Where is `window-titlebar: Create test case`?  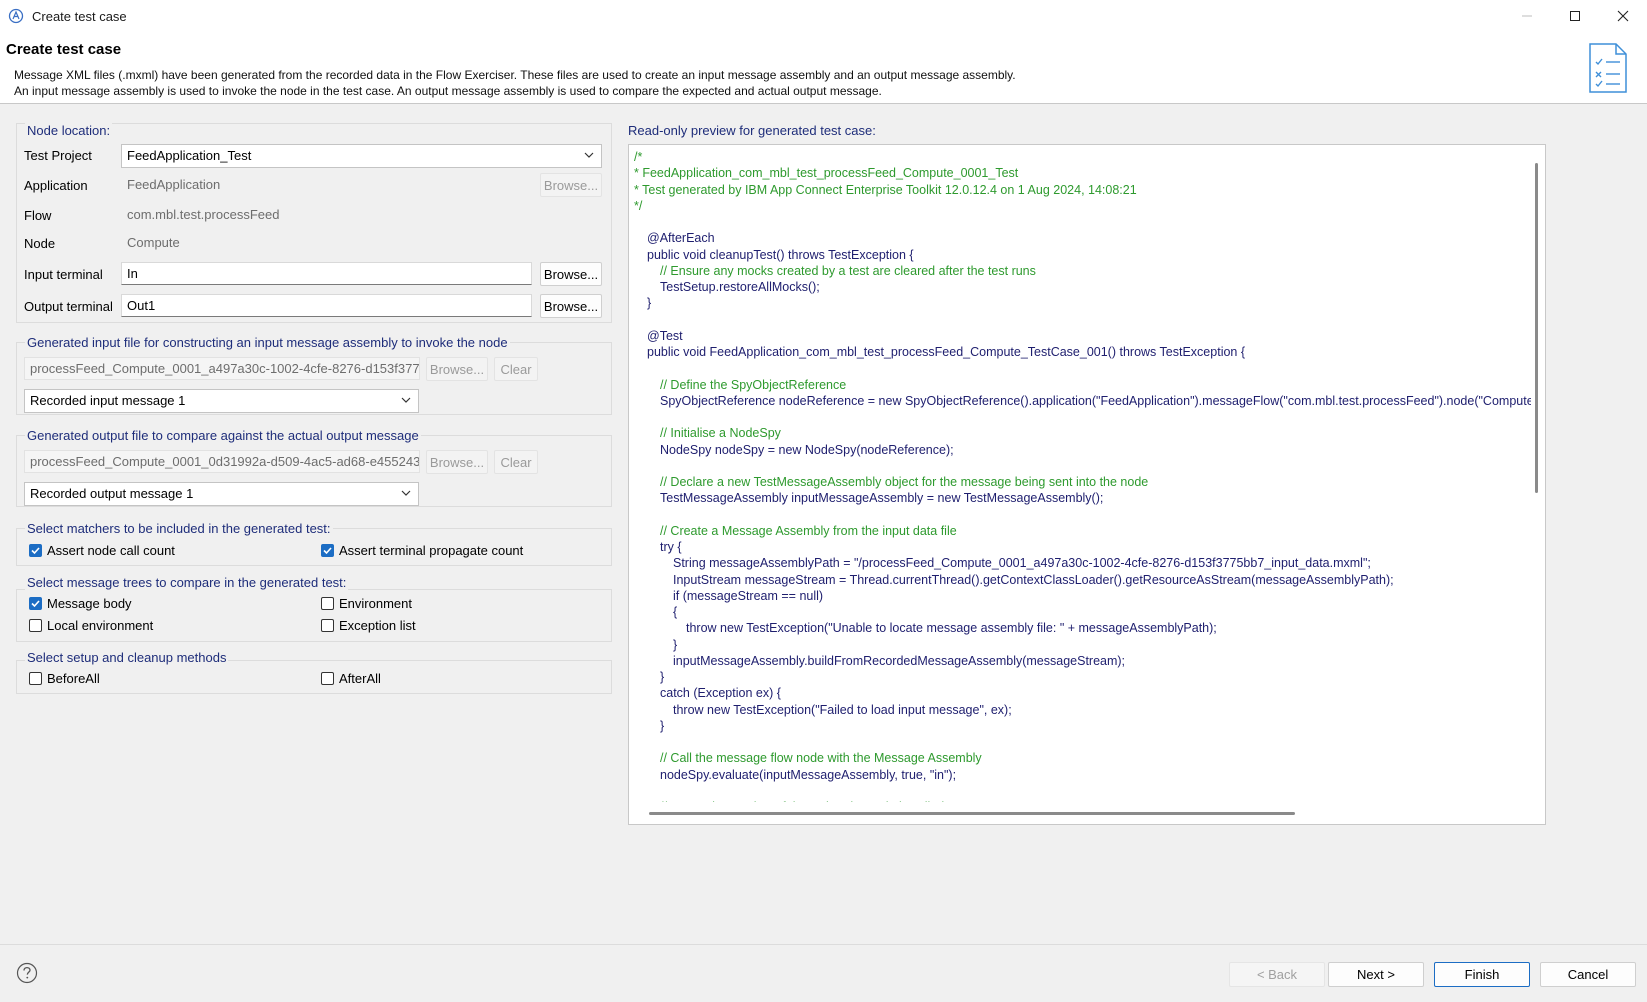
window-titlebar: Create test case is located at coordinates (823, 16).